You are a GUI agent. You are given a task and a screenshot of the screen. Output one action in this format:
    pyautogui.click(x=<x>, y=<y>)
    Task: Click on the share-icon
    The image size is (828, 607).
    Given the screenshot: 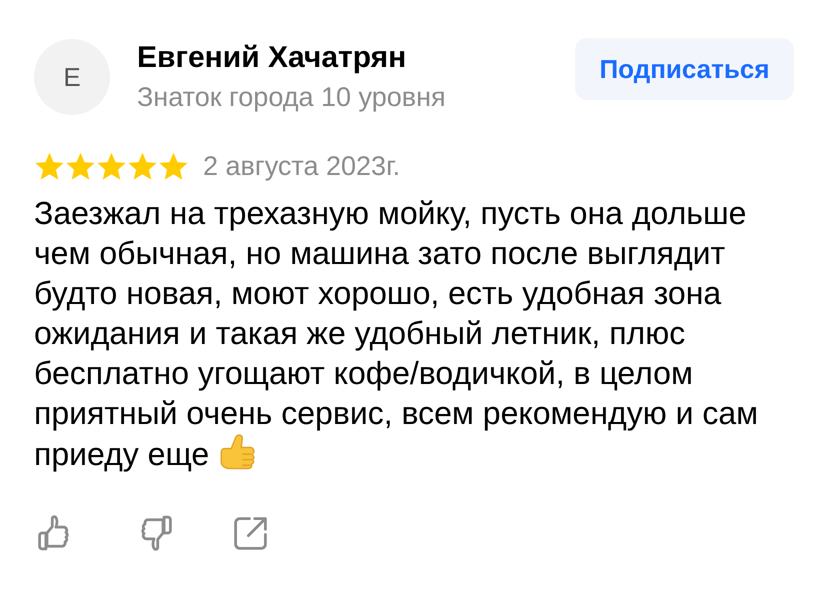 What is the action you would take?
    pyautogui.click(x=250, y=533)
    